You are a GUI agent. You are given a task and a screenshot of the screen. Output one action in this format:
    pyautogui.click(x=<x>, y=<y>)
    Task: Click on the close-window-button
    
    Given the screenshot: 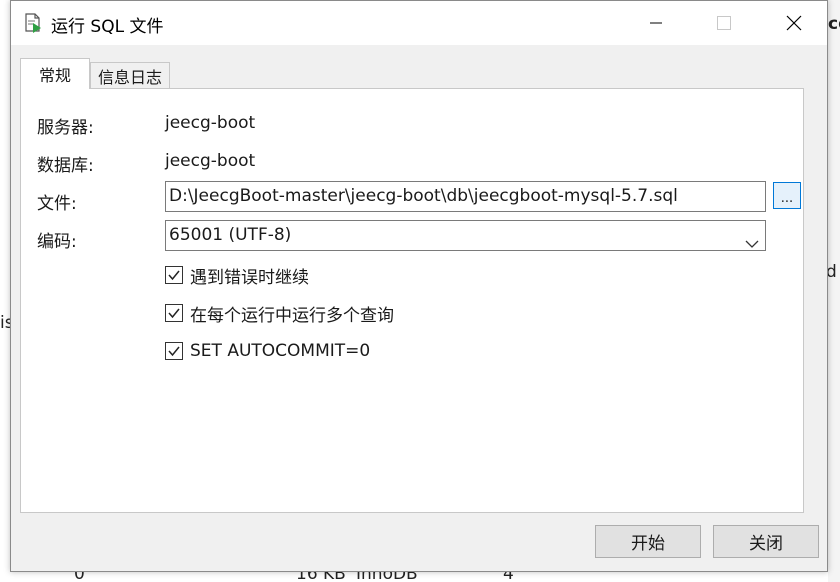 What is the action you would take?
    pyautogui.click(x=794, y=23)
    